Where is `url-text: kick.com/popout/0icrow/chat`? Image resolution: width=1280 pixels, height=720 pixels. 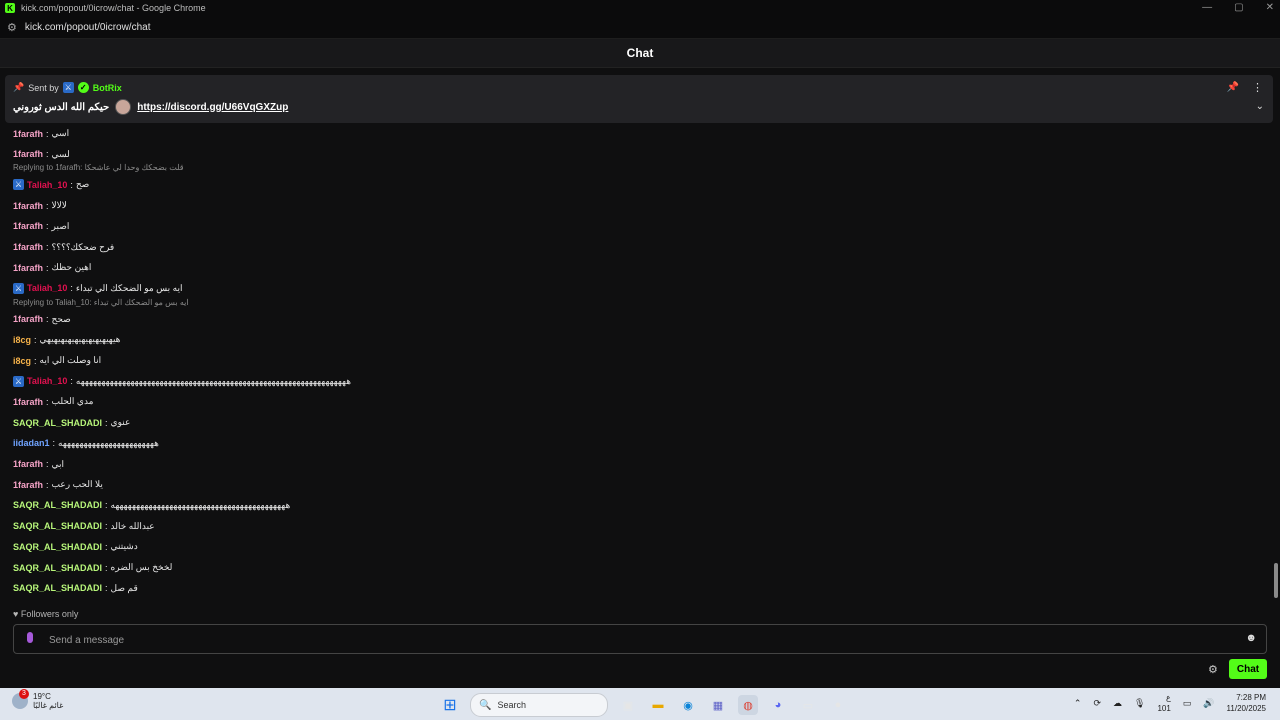 url-text: kick.com/popout/0icrow/chat is located at coordinates (88, 27).